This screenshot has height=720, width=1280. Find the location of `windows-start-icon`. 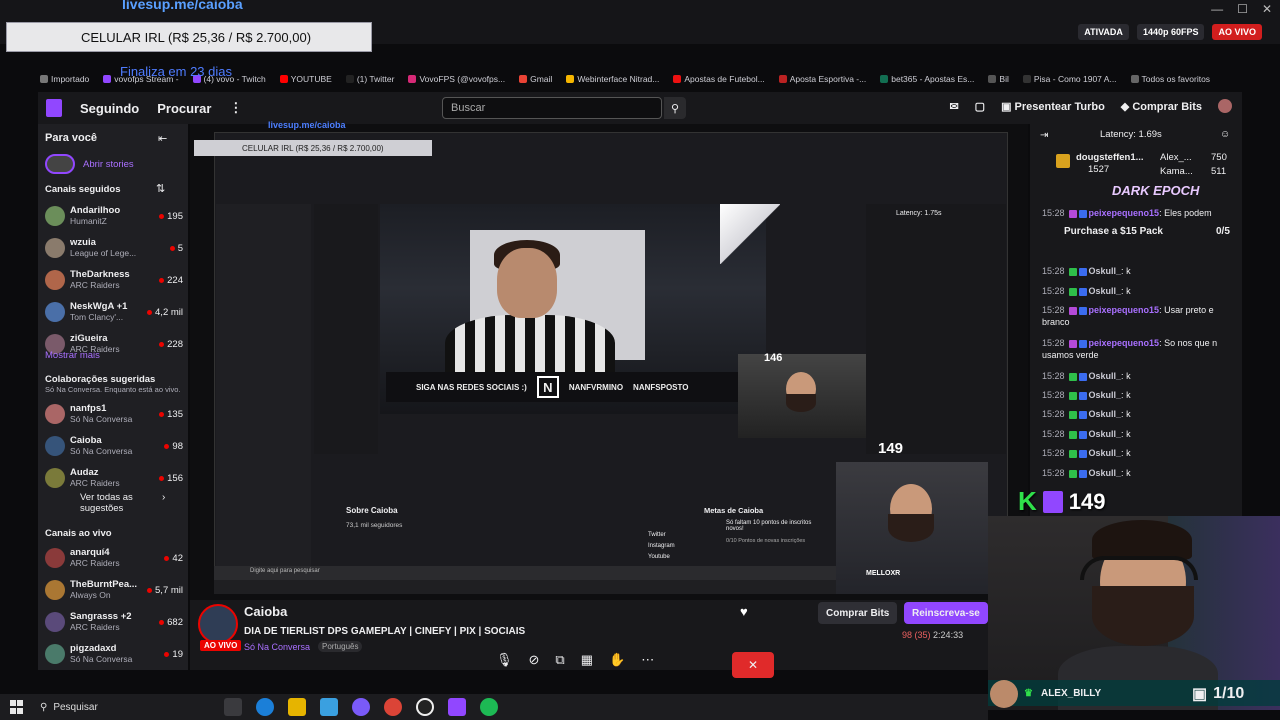

windows-start-icon is located at coordinates (17, 707).